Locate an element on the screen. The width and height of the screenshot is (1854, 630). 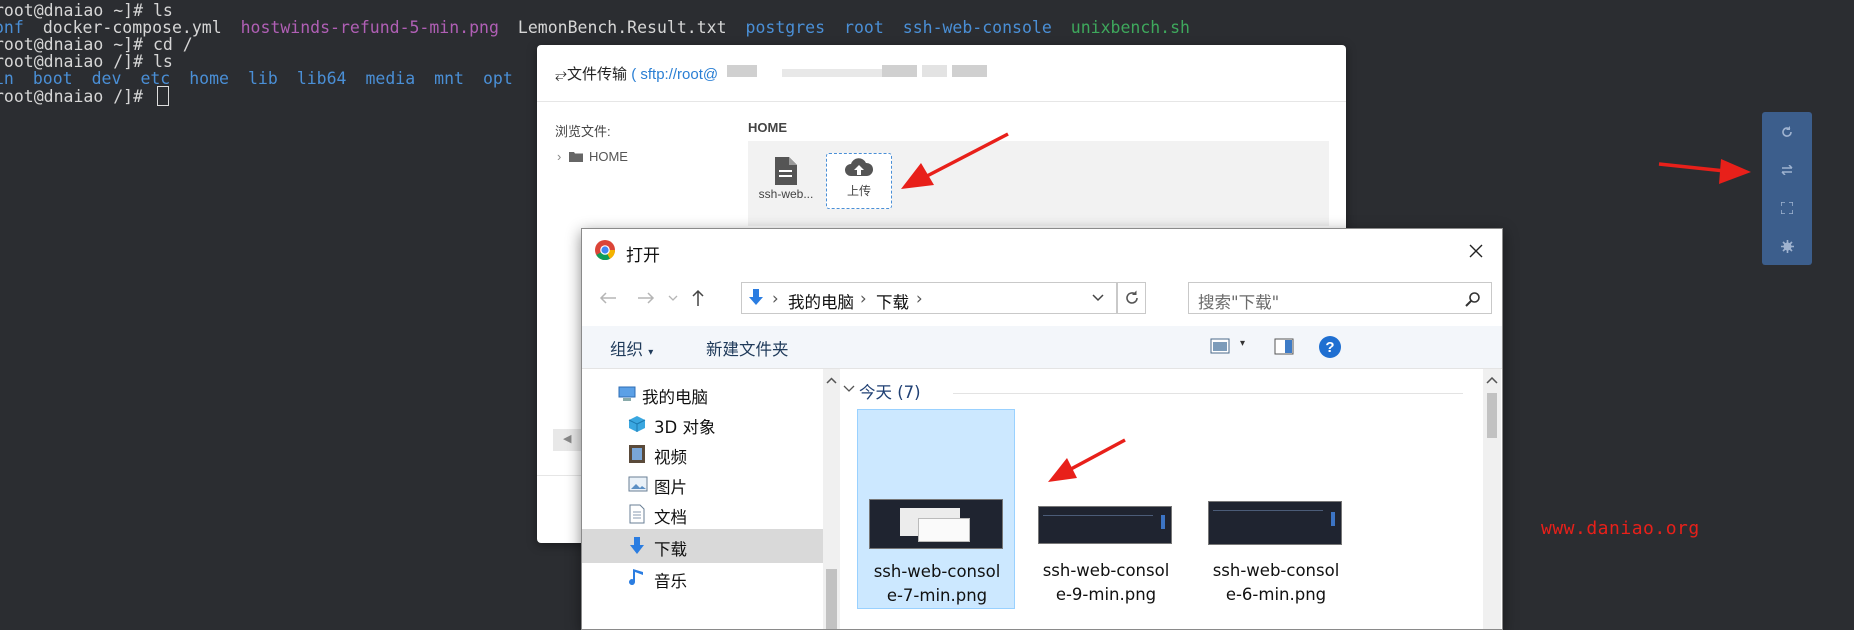
forward-icon is located at coordinates (646, 298).